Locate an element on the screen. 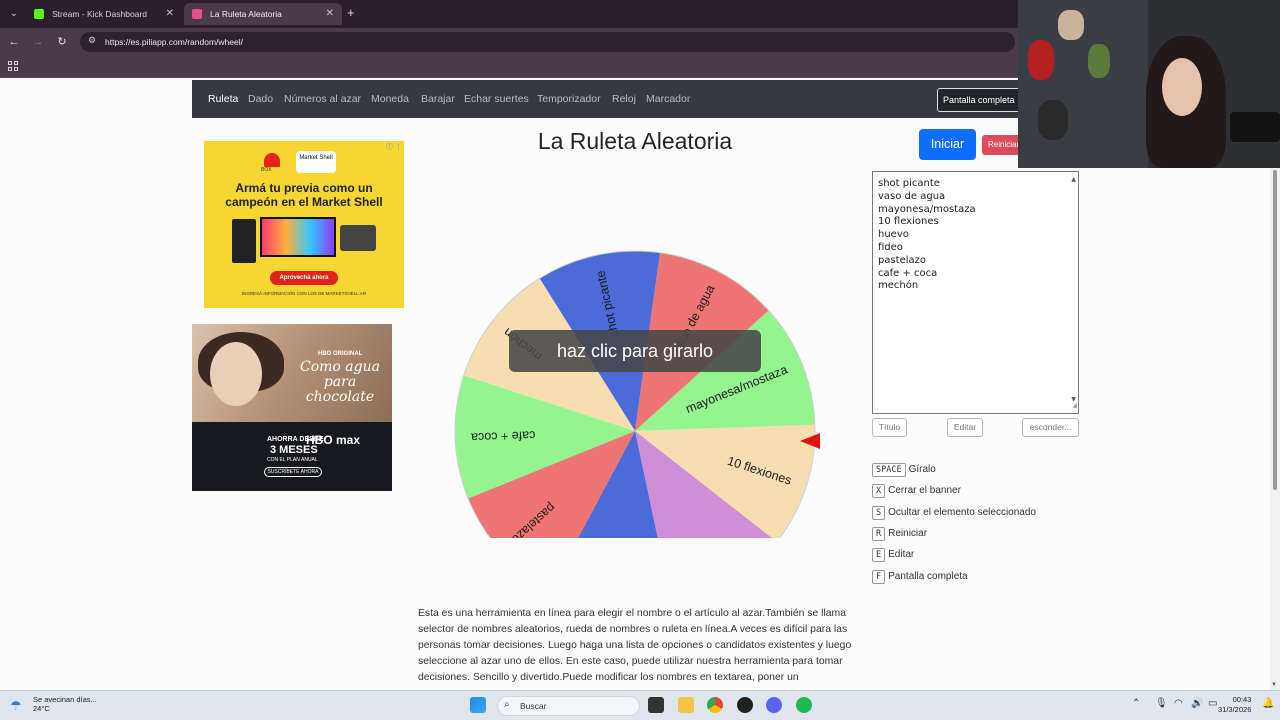  nav-moneda: Moneda is located at coordinates (390, 99).